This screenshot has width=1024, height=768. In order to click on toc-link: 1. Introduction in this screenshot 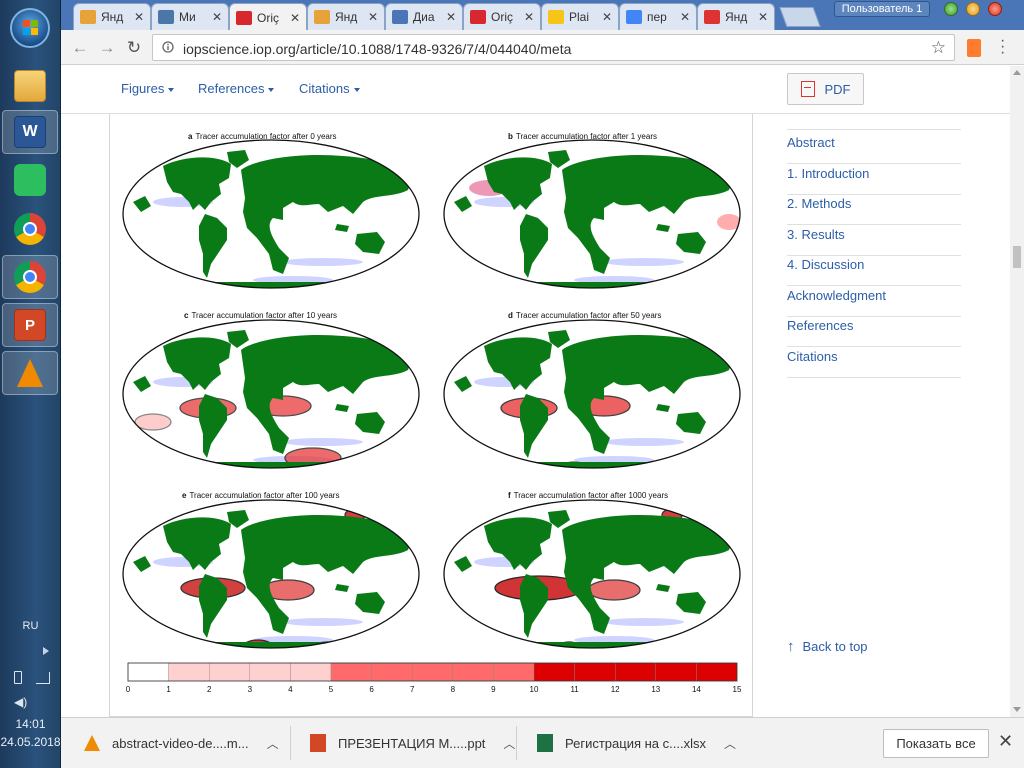, I will do `click(874, 179)`.